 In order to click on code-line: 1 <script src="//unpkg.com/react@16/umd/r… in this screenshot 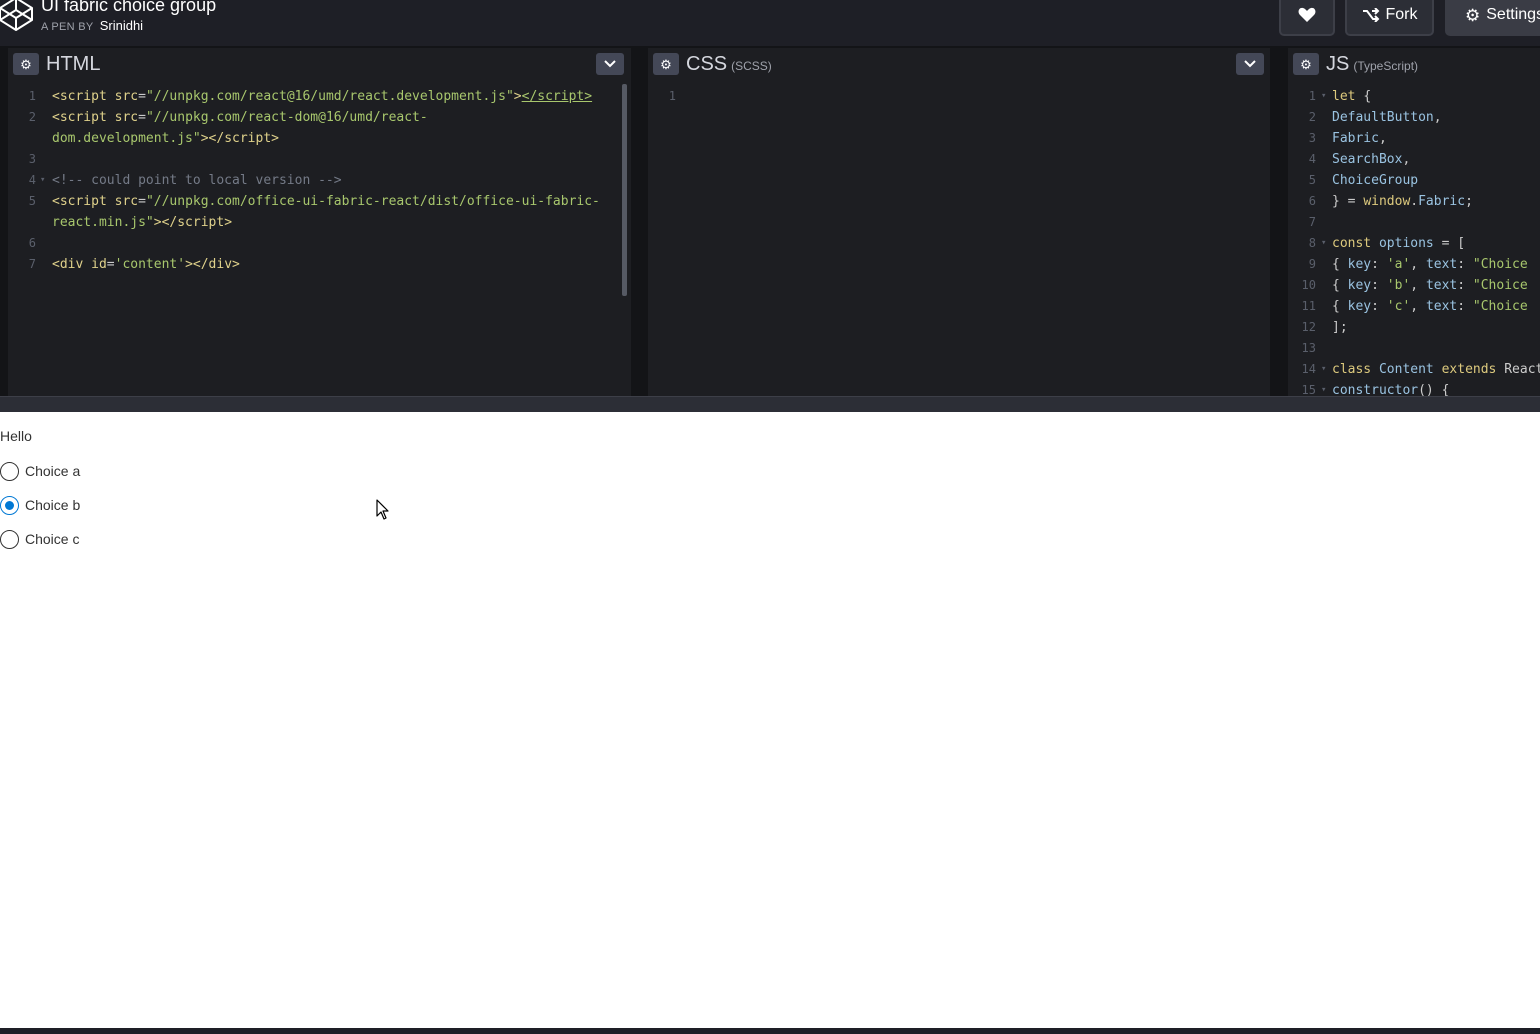, I will do `click(319, 96)`.